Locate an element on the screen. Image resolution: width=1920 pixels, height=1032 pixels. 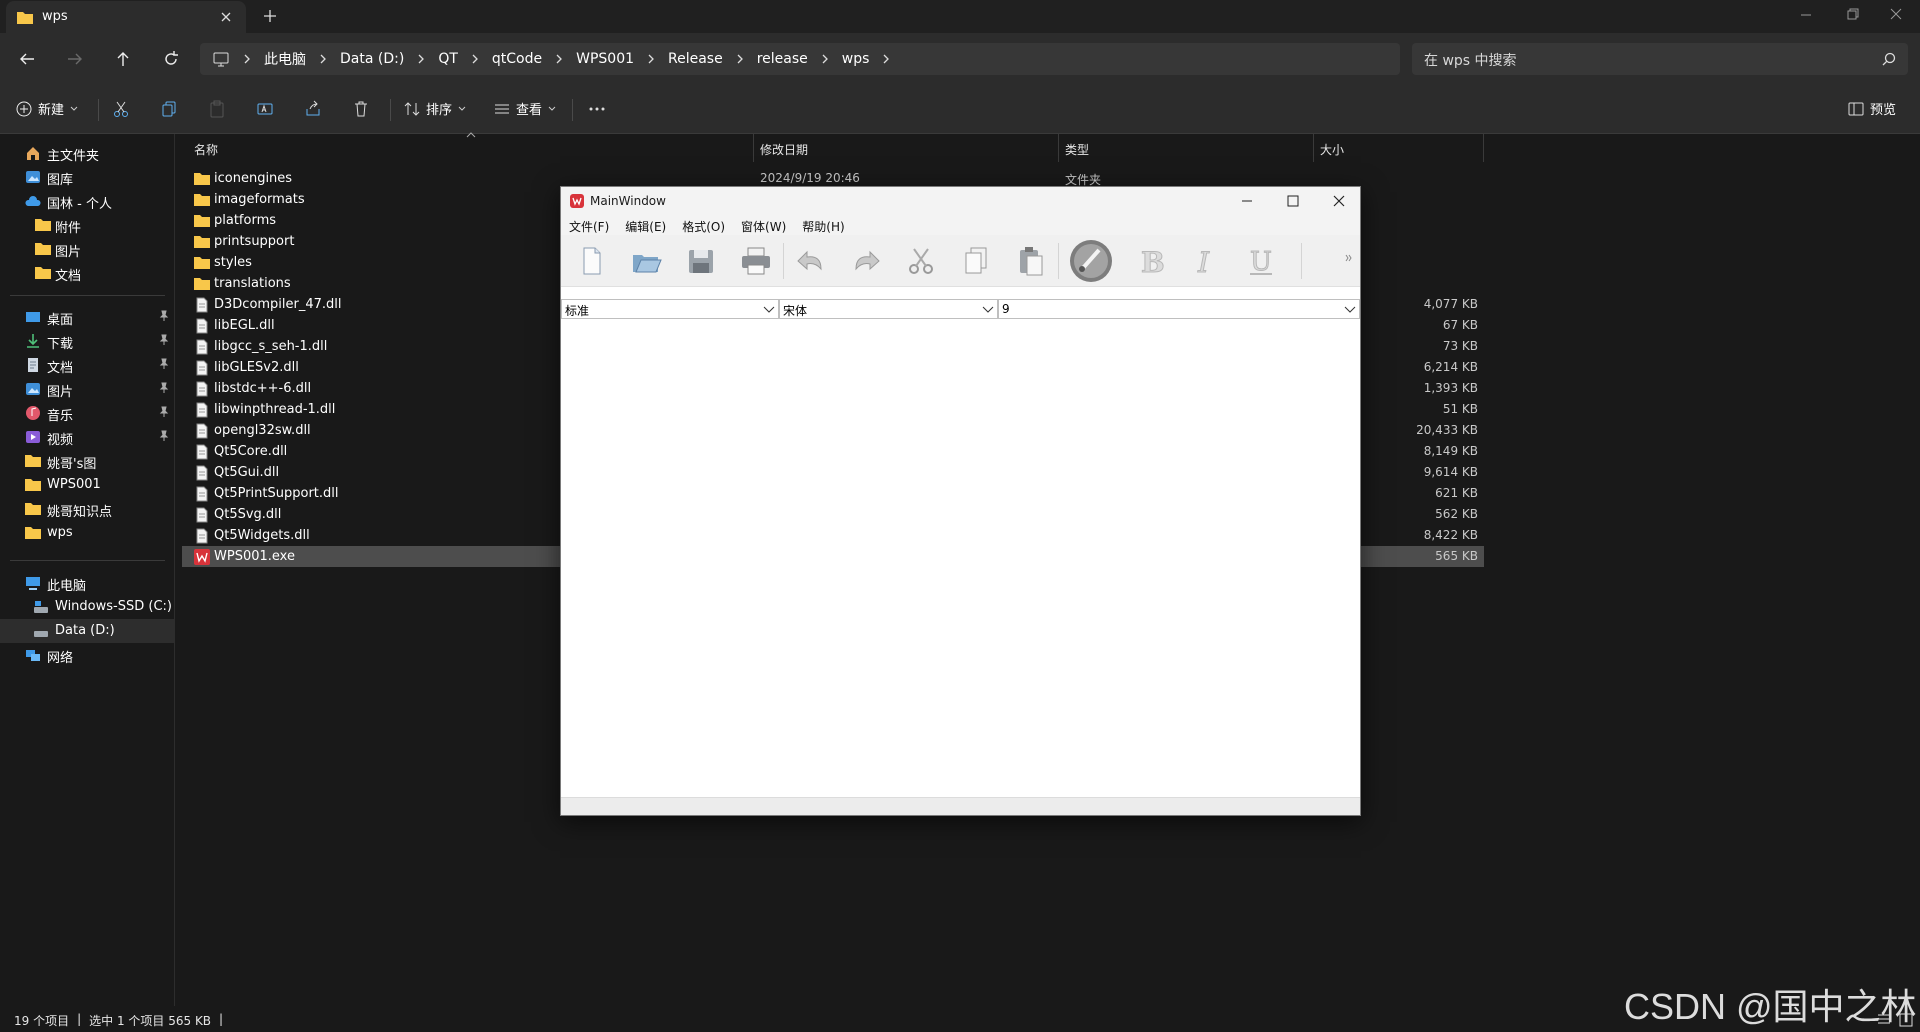
rename-icon is located at coordinates (265, 109).